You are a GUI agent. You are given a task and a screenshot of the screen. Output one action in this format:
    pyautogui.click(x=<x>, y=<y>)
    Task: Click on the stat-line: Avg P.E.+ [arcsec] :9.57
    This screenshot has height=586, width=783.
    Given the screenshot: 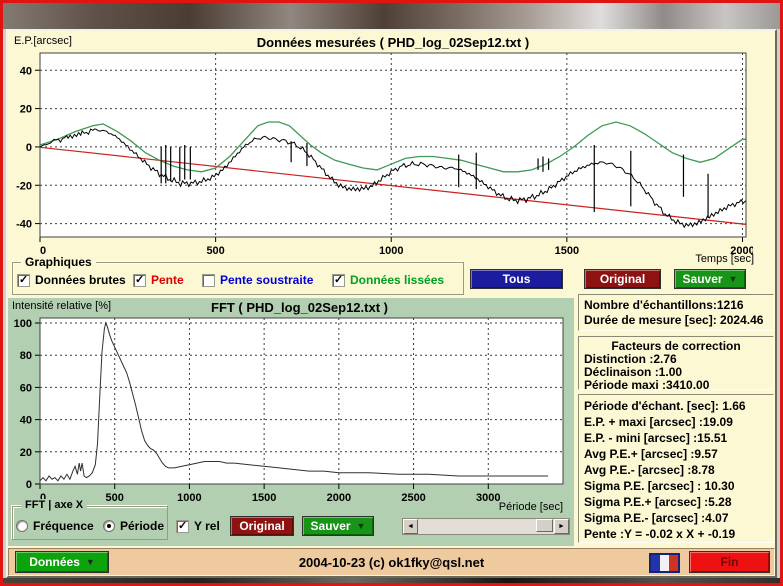 What is the action you would take?
    pyautogui.click(x=651, y=454)
    